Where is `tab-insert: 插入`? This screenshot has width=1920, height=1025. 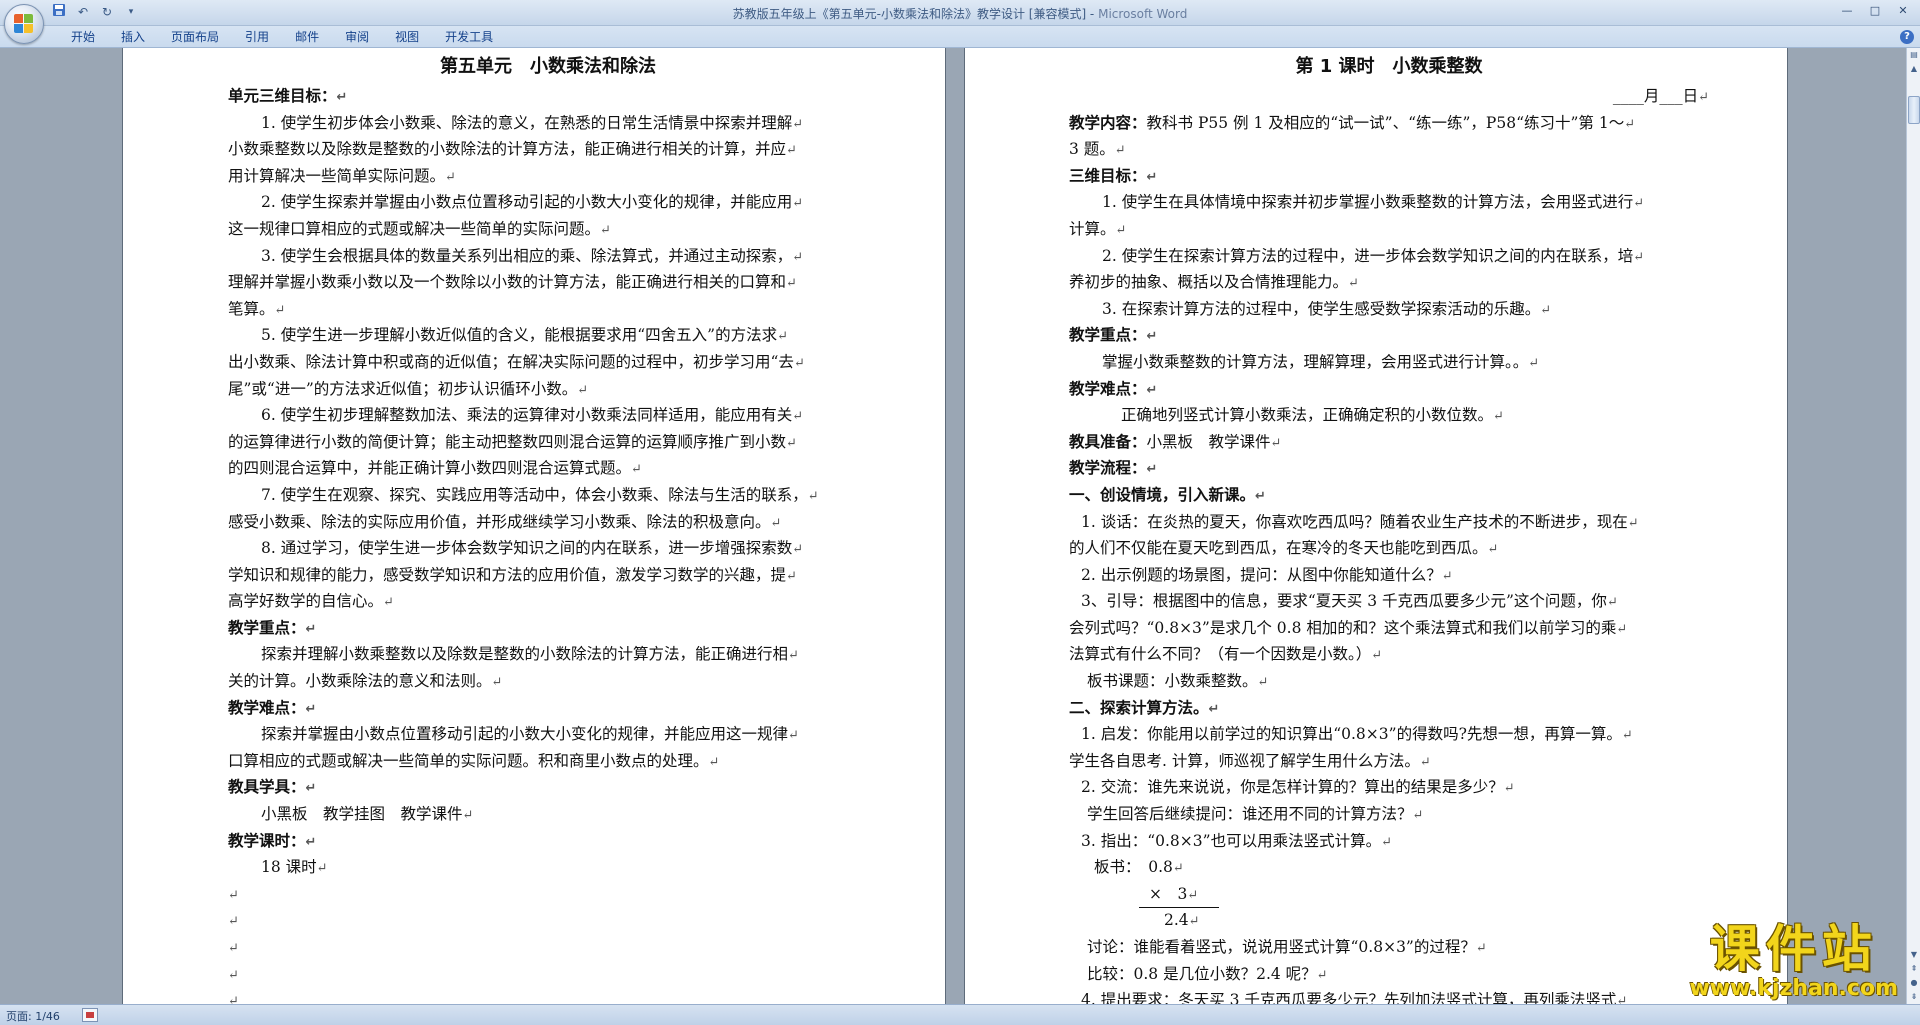 tab-insert: 插入 is located at coordinates (133, 37).